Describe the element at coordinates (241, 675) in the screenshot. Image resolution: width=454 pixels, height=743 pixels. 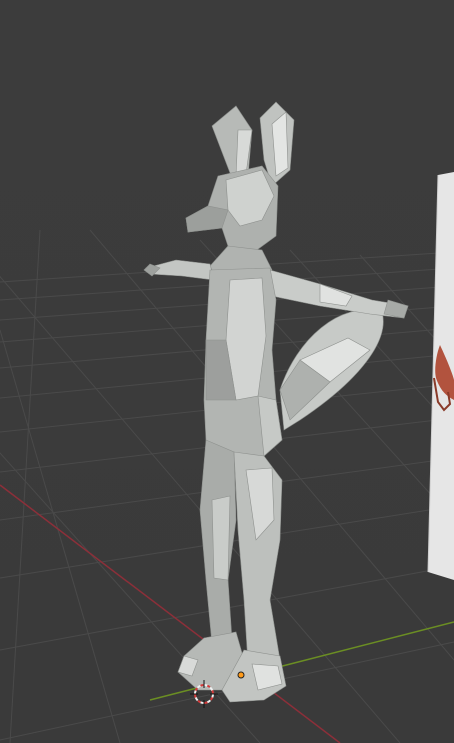
I see `object-origin-dot` at that location.